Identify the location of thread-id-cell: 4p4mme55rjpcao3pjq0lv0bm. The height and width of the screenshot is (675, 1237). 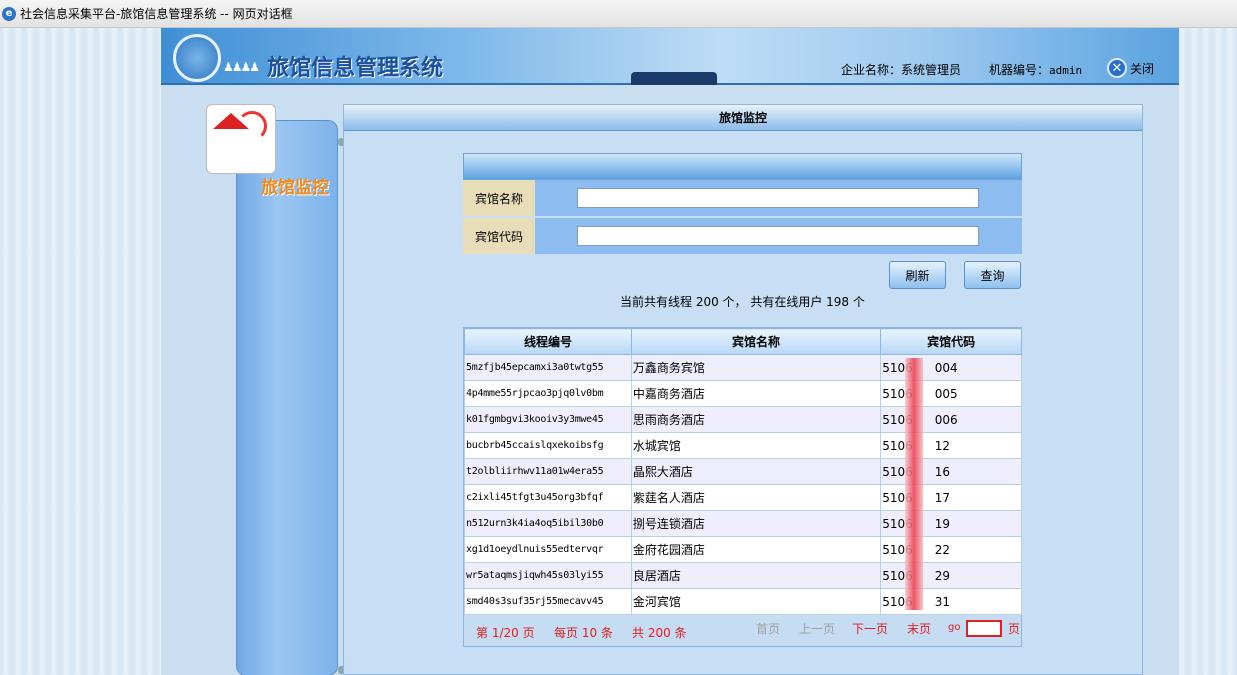
(548, 393).